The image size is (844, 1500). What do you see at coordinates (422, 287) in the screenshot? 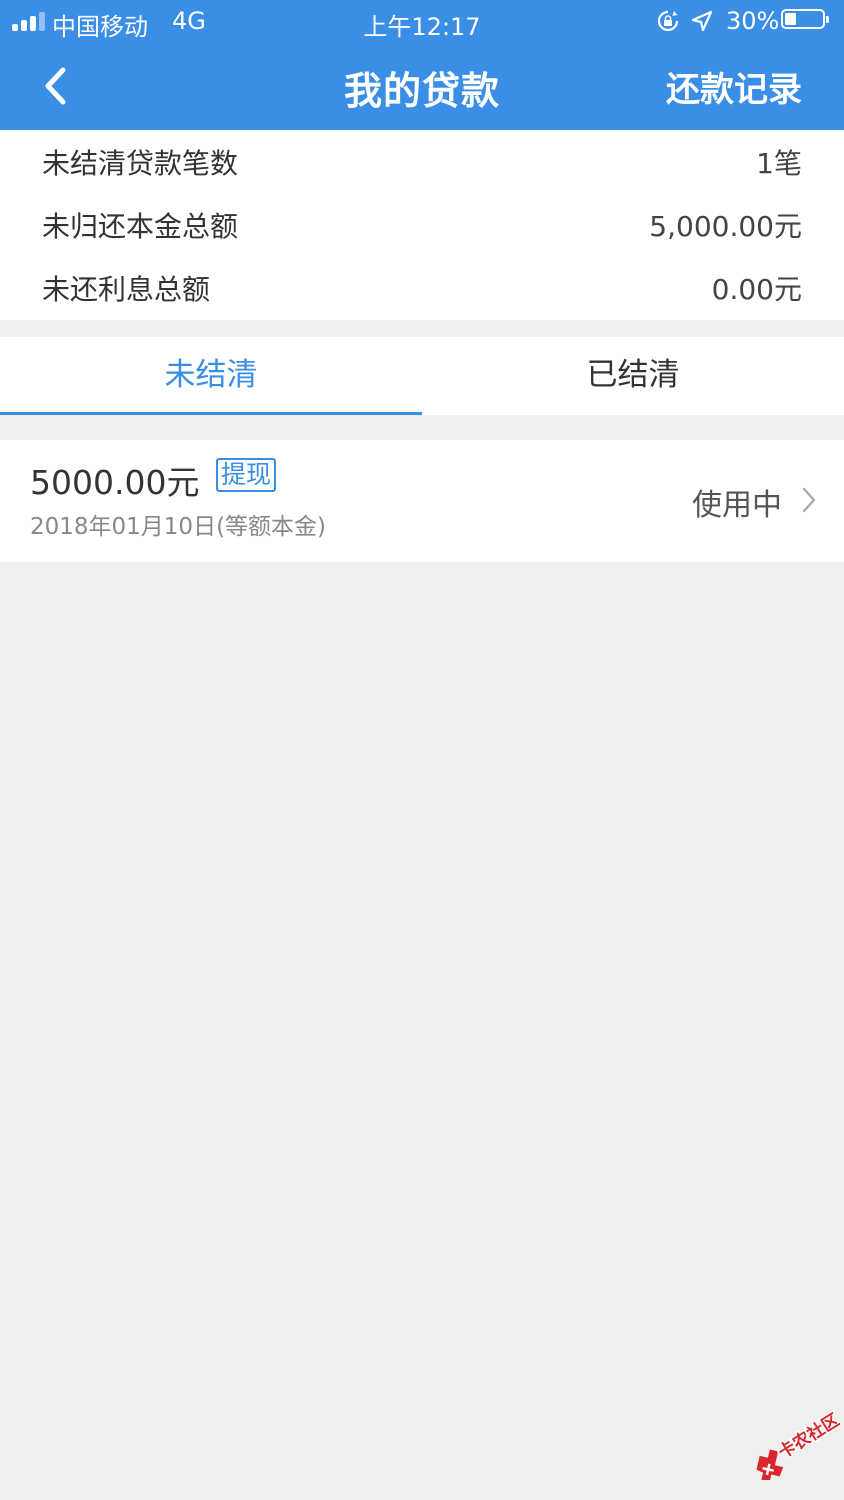
I see `summary-row-interest: 未还利息总额 0.00元` at bounding box center [422, 287].